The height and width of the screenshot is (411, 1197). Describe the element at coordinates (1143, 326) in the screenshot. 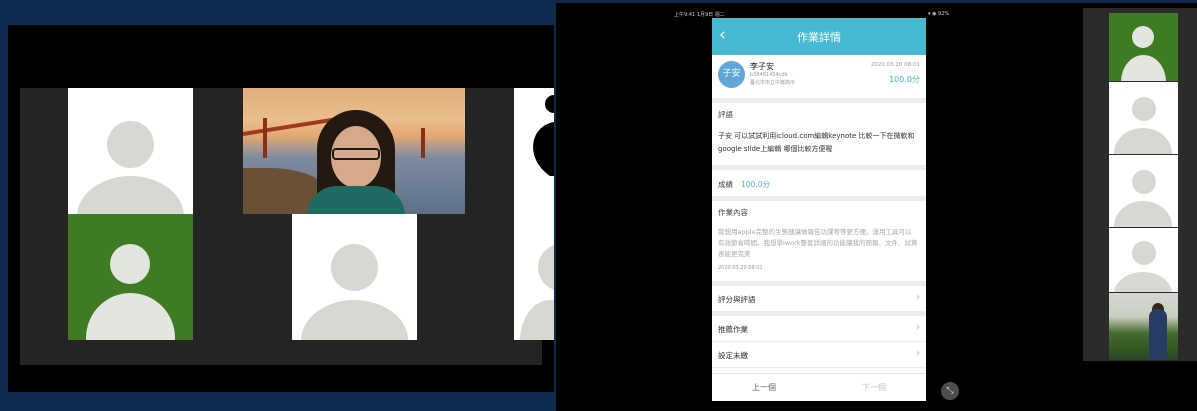

I see `participant-photo-tile` at that location.